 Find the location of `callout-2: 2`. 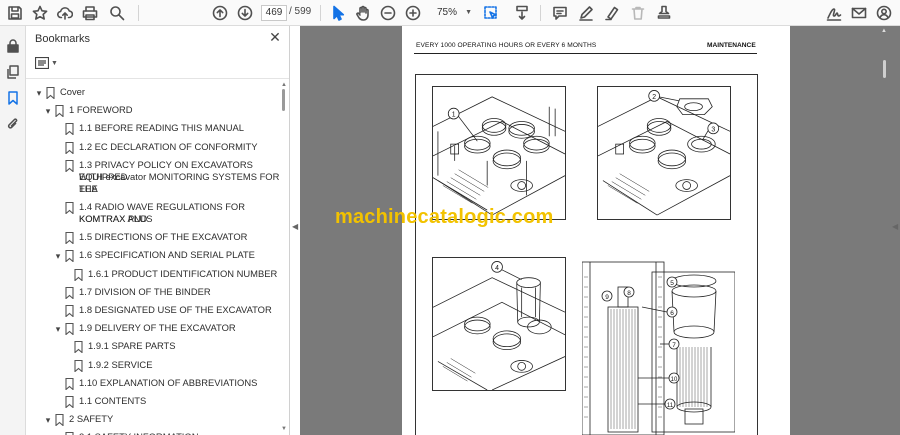

callout-2: 2 is located at coordinates (654, 97).